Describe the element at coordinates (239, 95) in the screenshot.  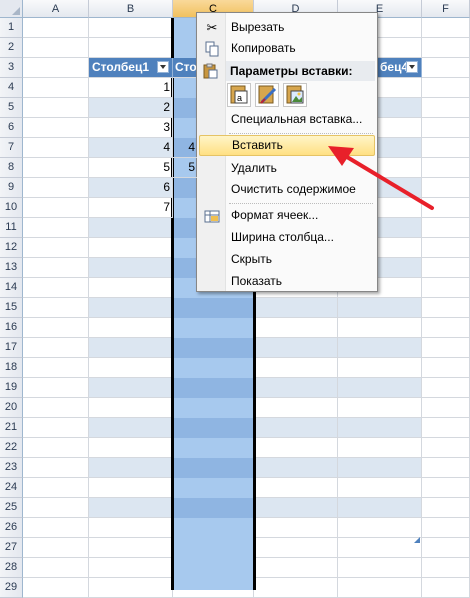
I see `paste-values-button: a` at that location.